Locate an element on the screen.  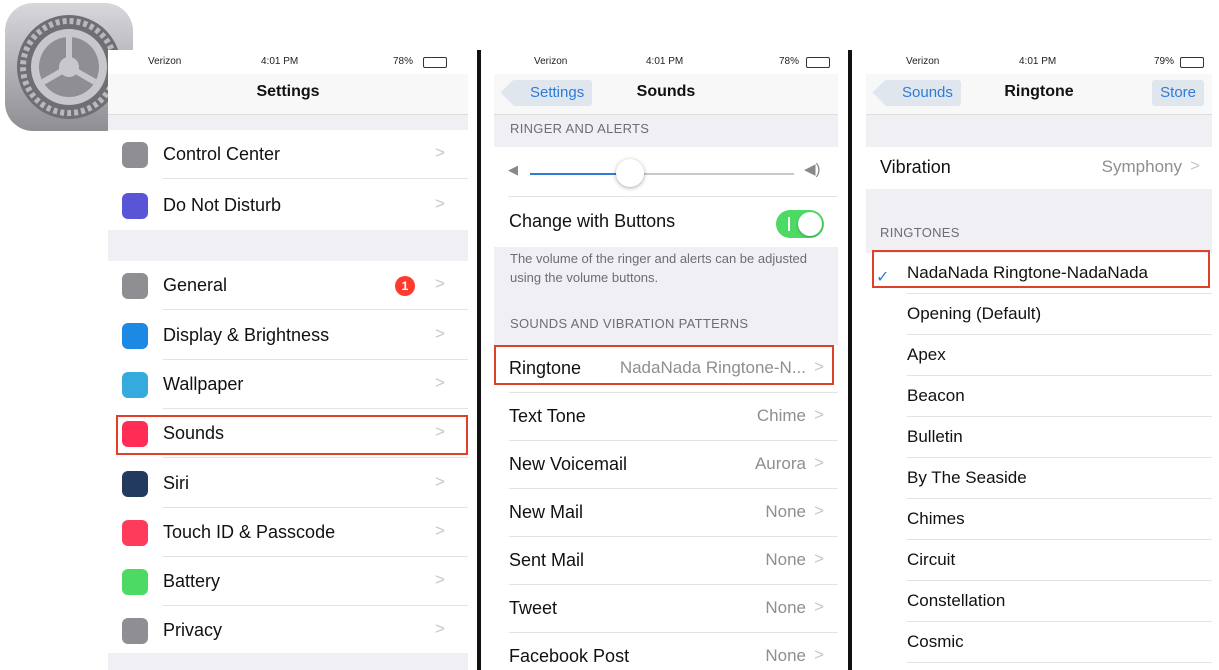
sounds-row-label: Sent Mail is located at coordinates (547, 560).